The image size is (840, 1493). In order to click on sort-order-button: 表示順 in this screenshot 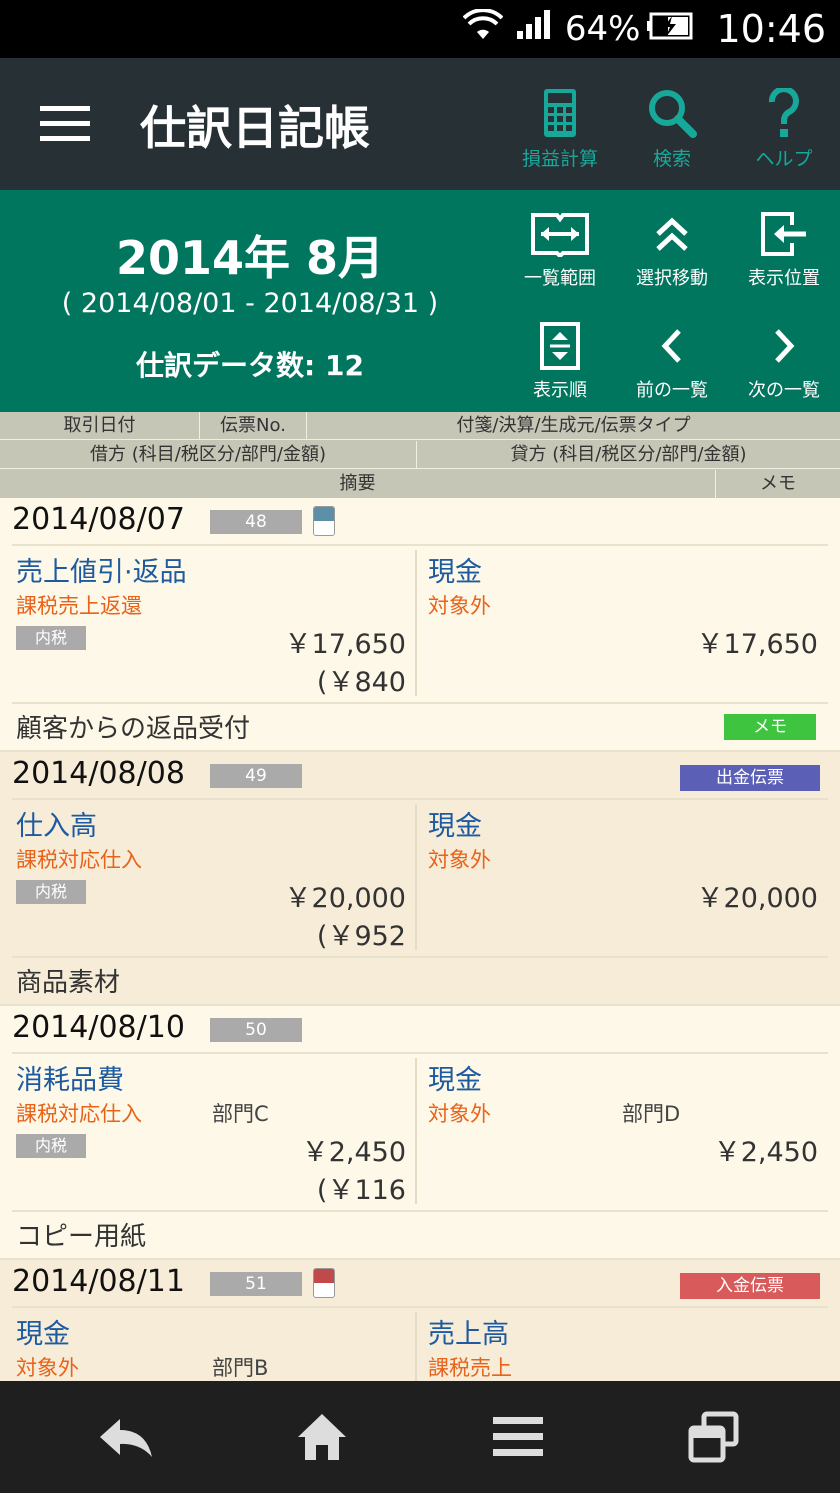, I will do `click(560, 362)`.